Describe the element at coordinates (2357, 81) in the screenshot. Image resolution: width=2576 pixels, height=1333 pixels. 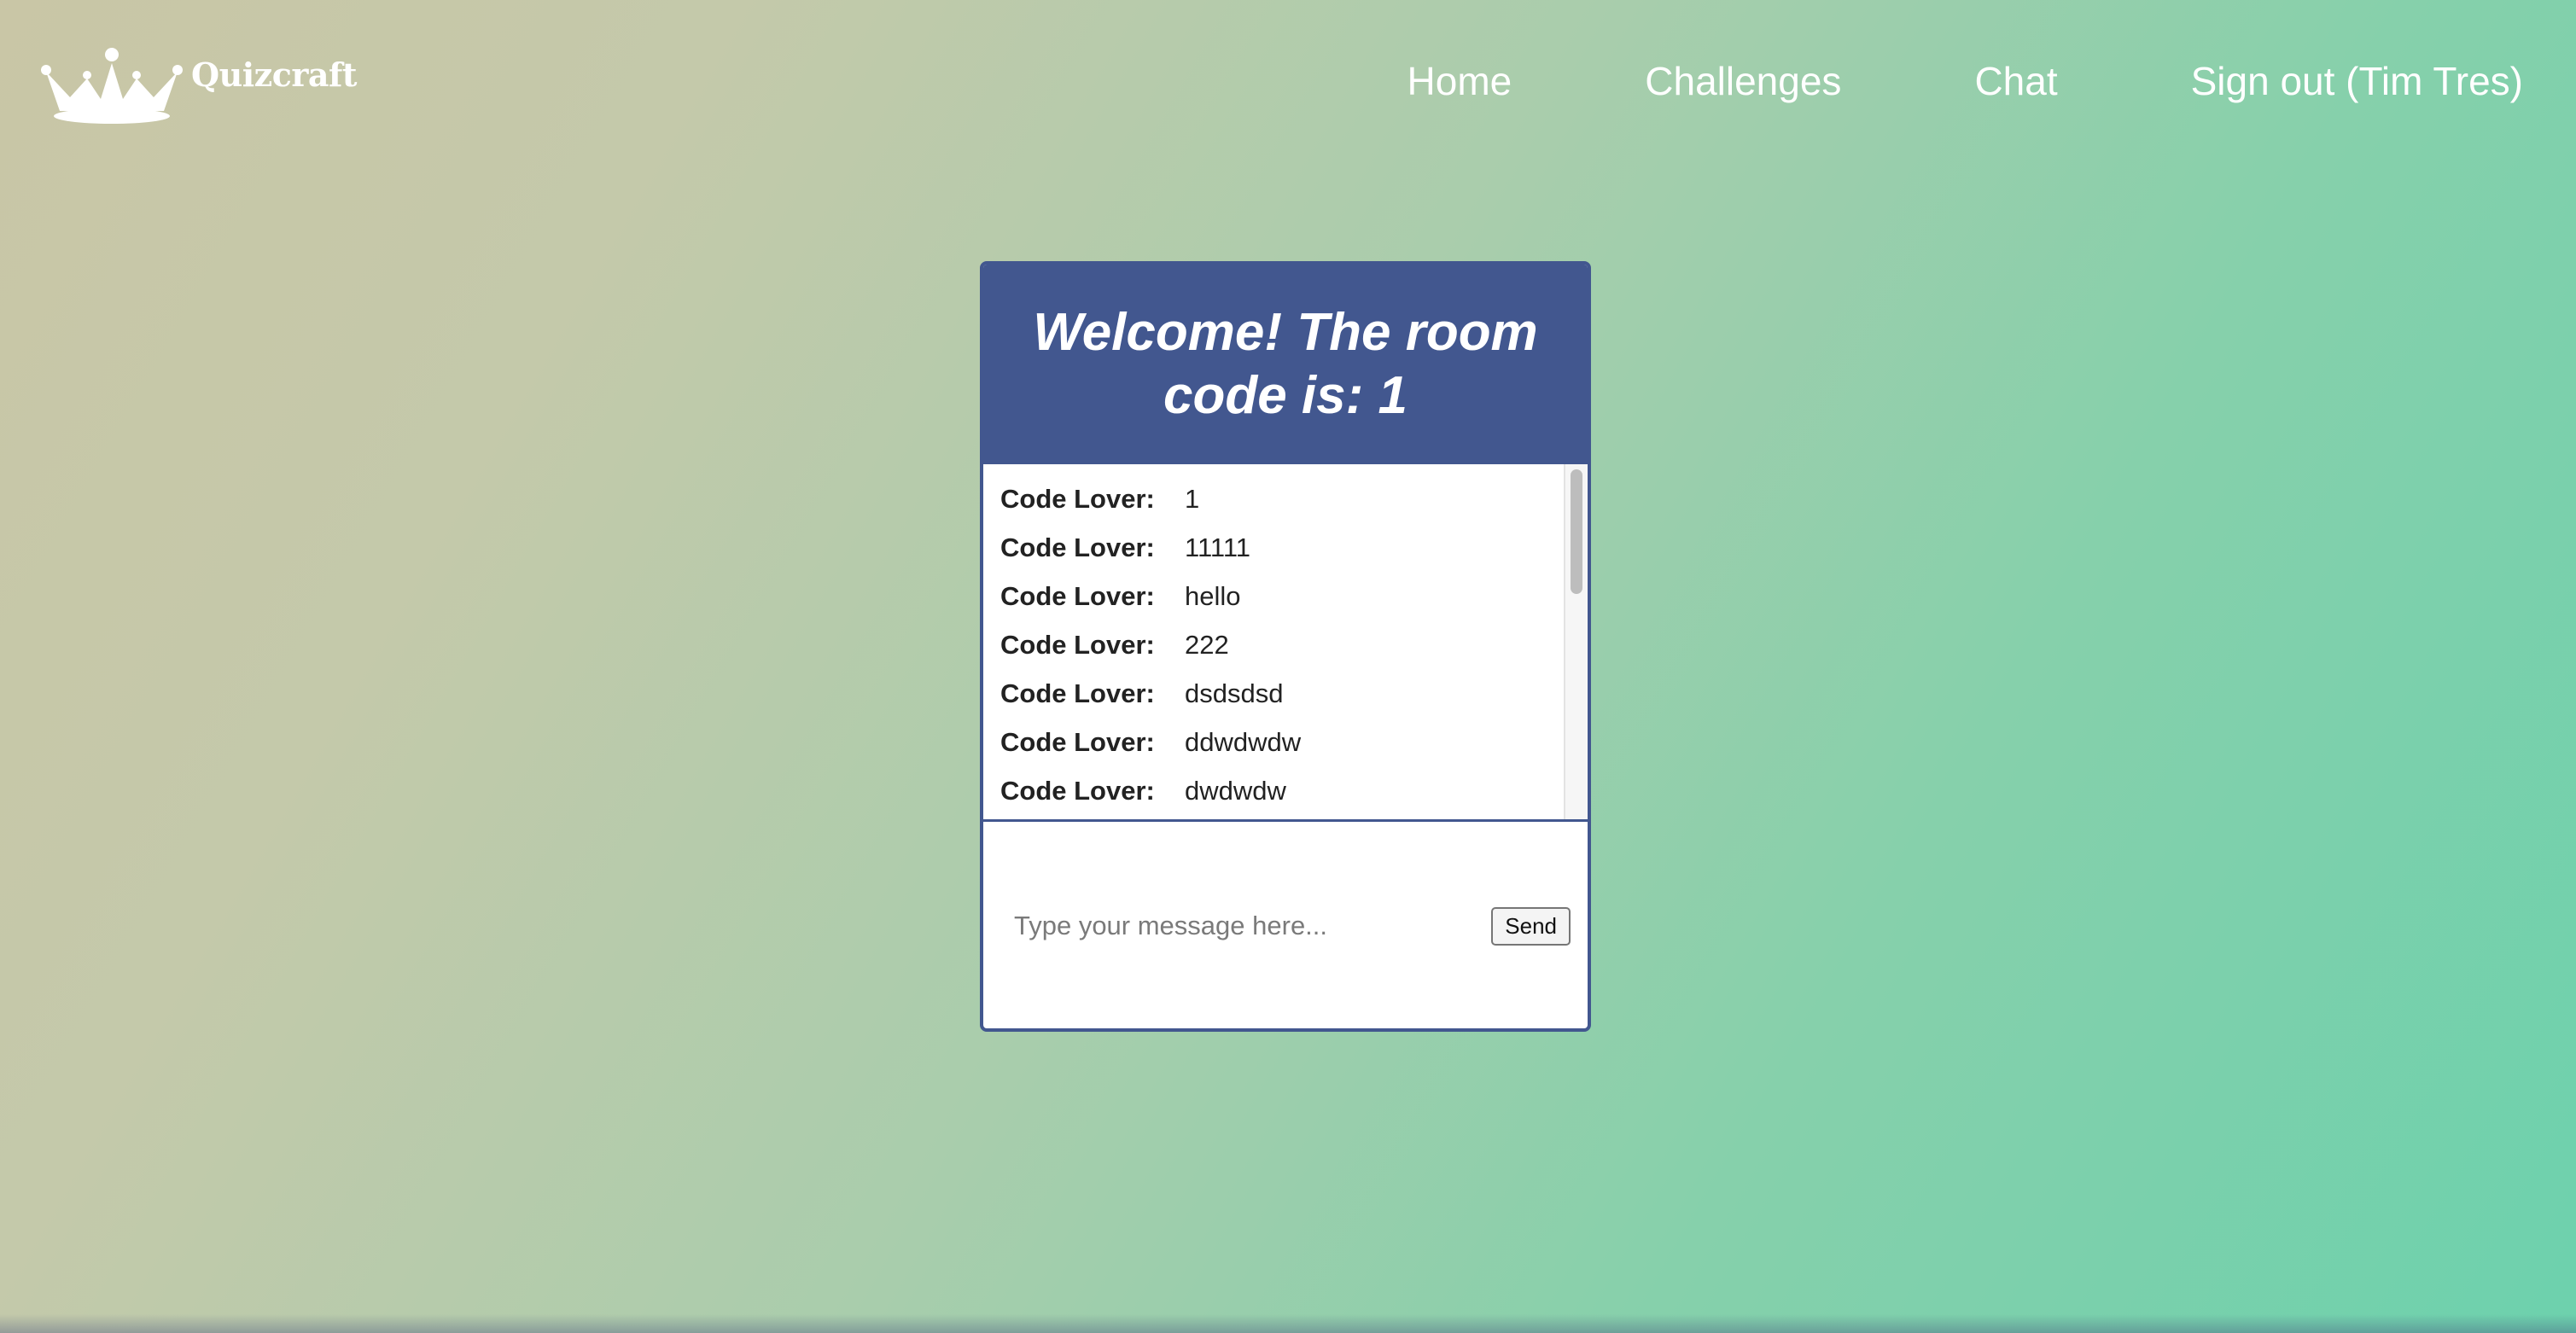
I see `nav-sign-out: Sign out (Tim Tres)` at that location.